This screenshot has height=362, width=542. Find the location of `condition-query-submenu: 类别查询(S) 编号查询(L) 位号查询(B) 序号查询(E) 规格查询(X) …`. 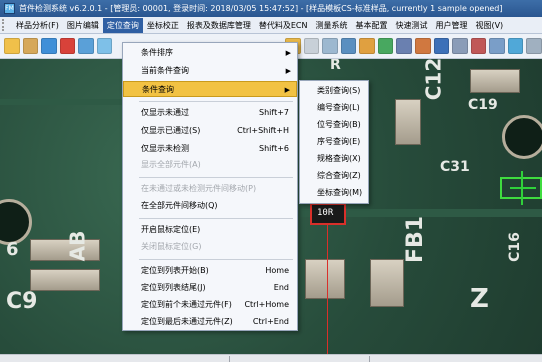

condition-query-submenu: 类别查询(S) 编号查询(L) 位号查询(B) 序号查询(E) 规格查询(X) … is located at coordinates (334, 142).